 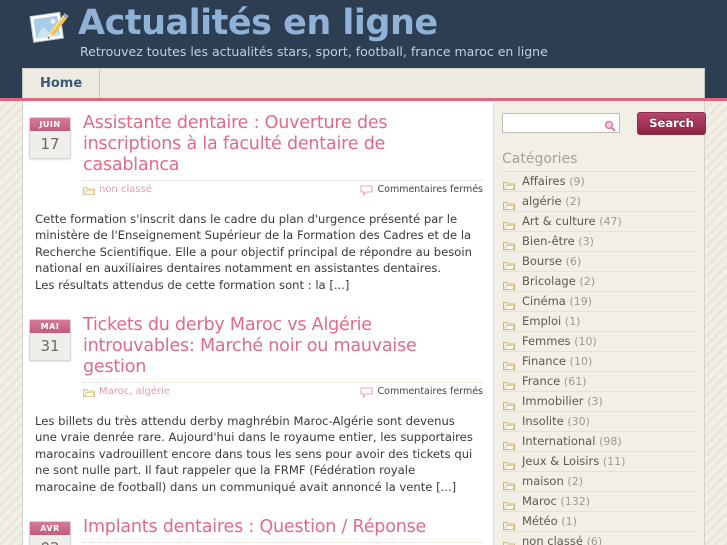 I want to click on category-item: Finance (10), so click(x=599, y=362).